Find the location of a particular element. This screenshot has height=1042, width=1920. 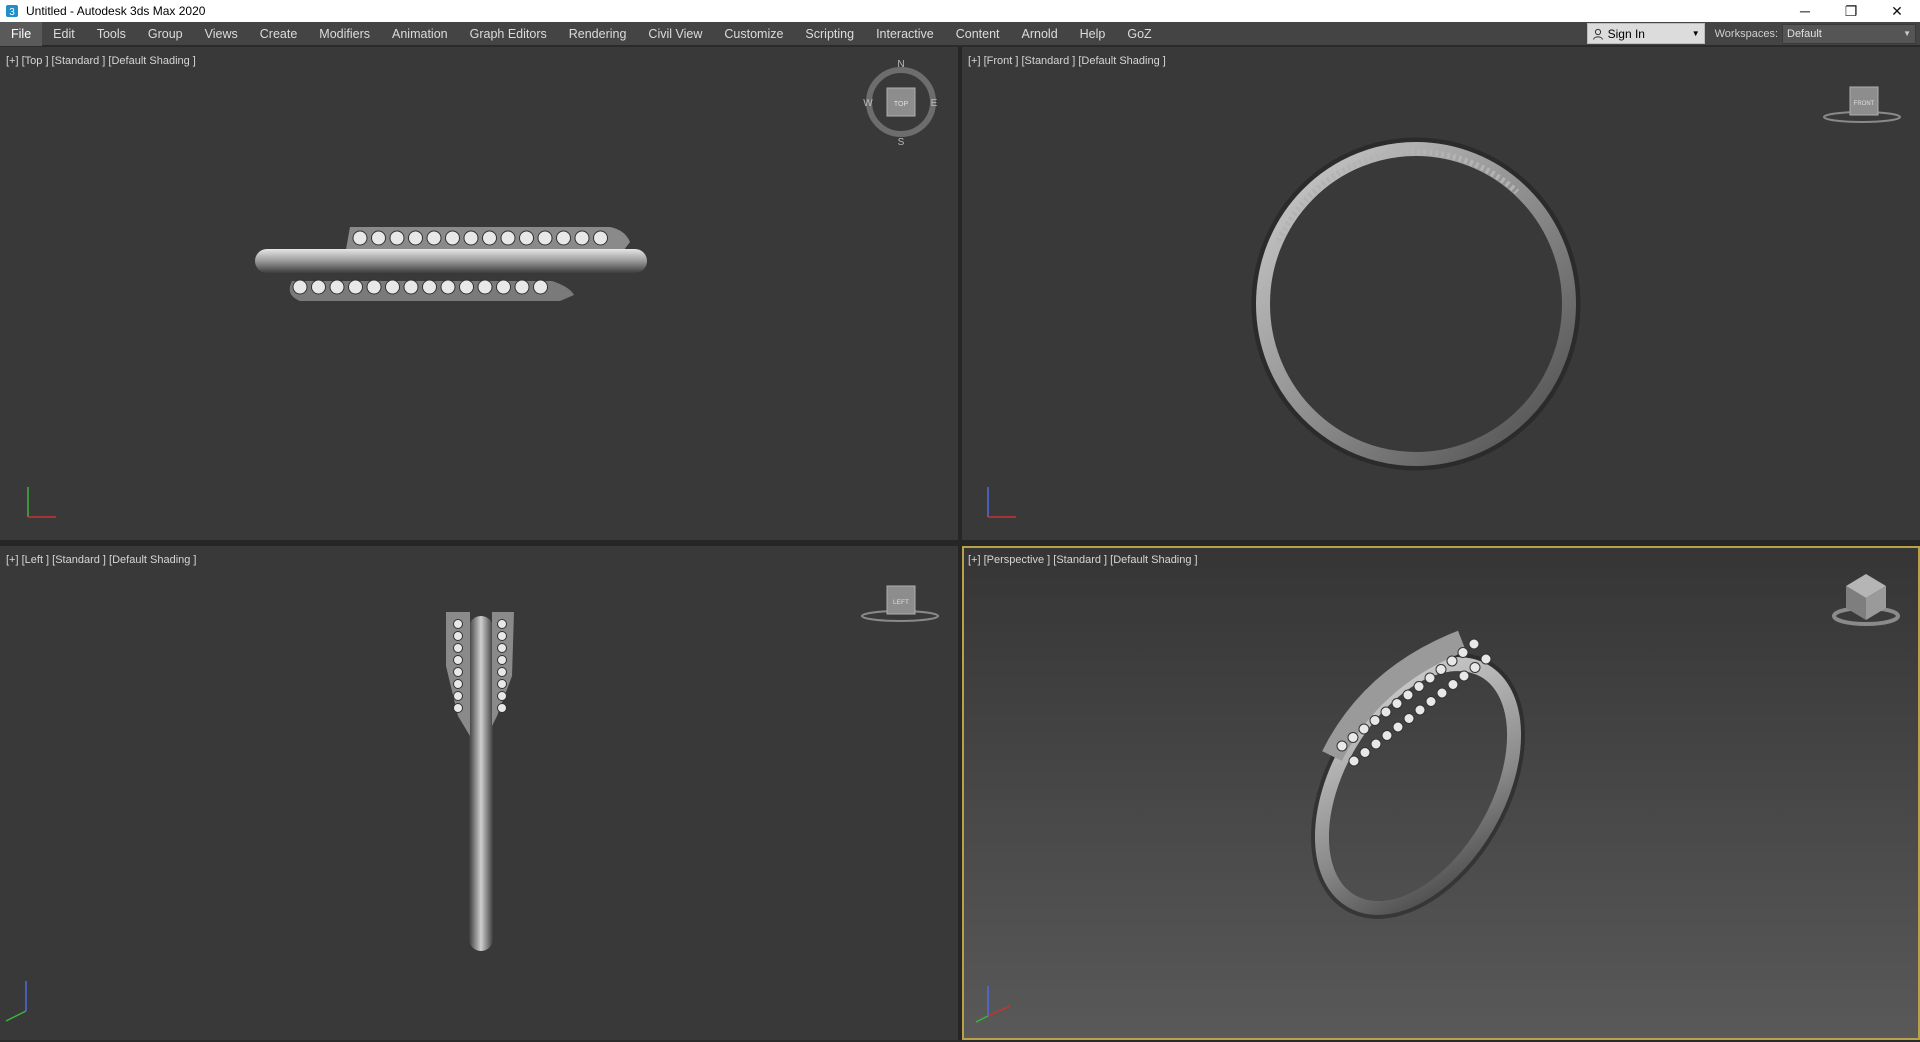

menu-graph-editors: Graph Editors is located at coordinates (508, 34).